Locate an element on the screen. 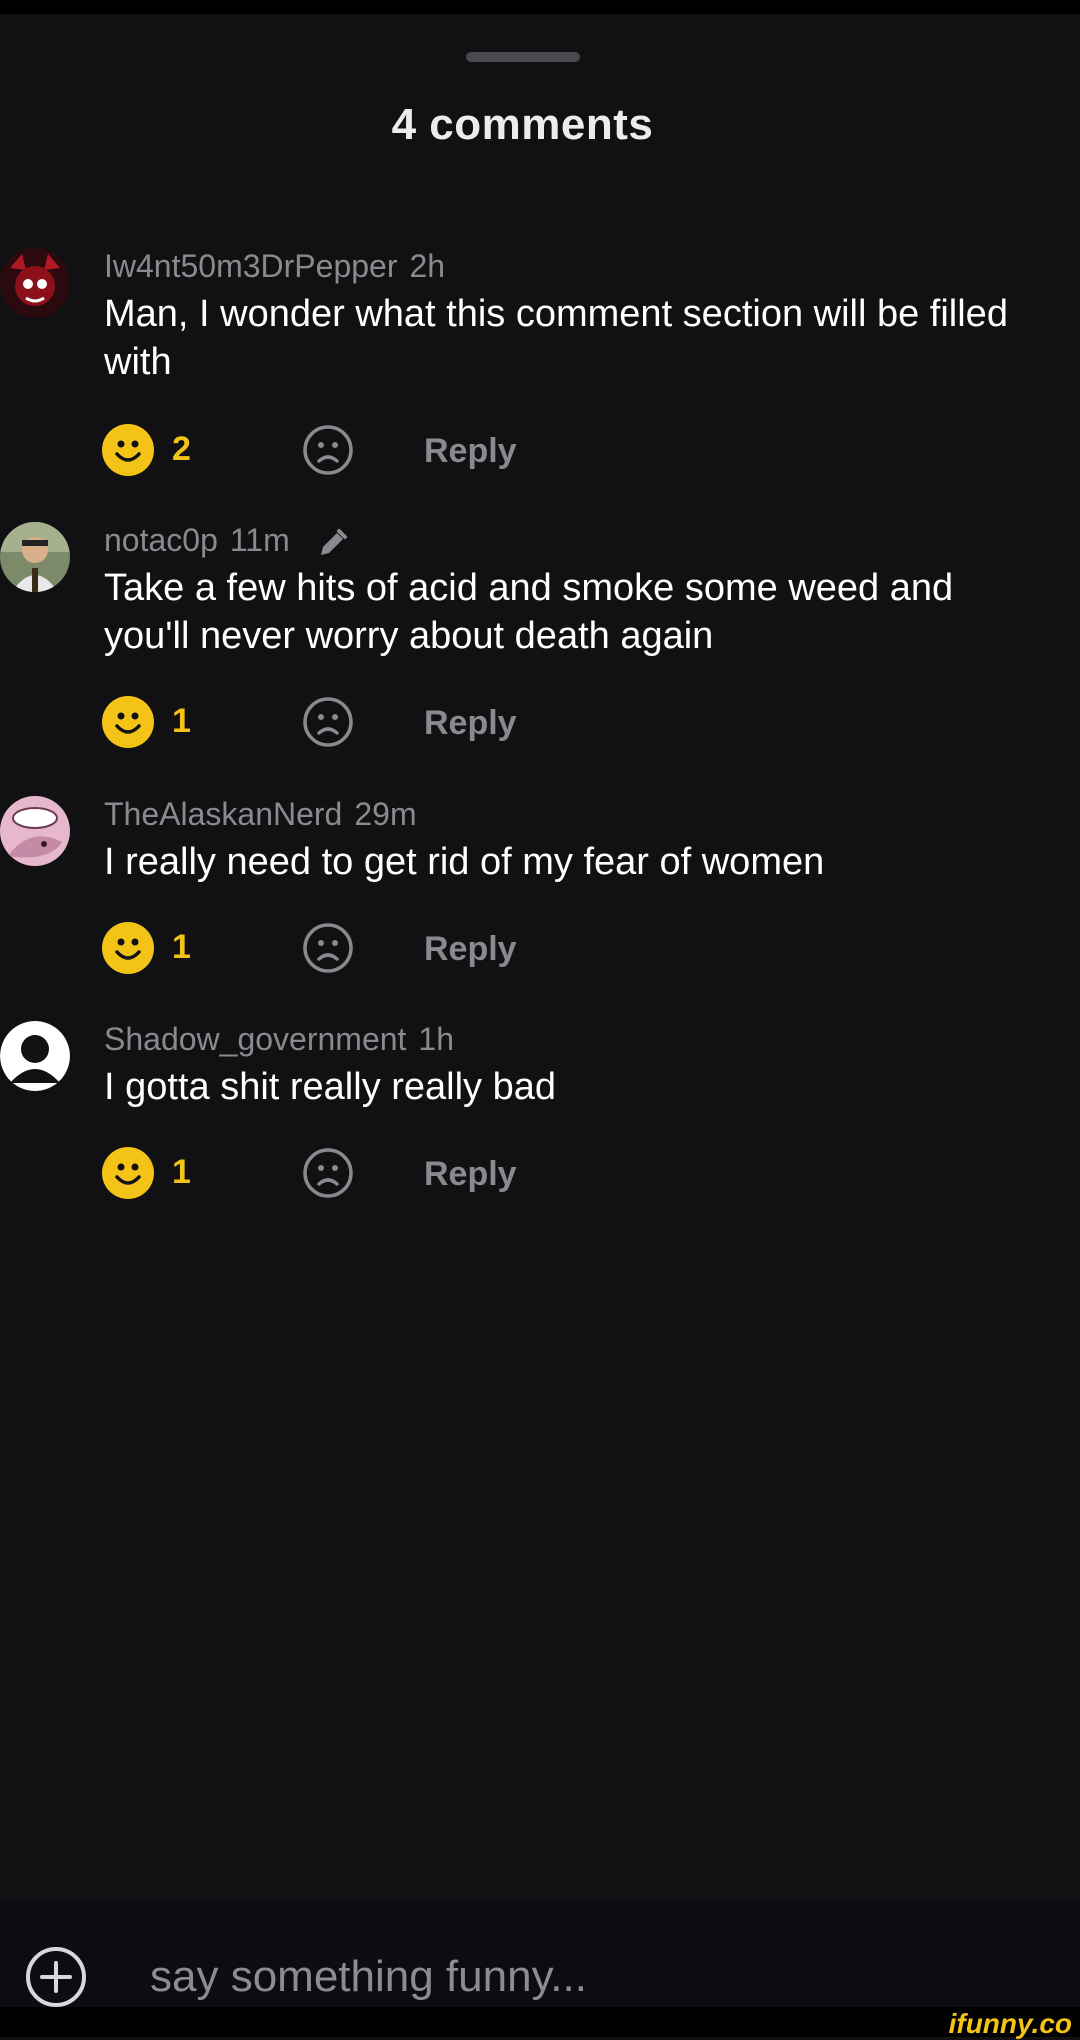  timestamp: 29m is located at coordinates (385, 814).